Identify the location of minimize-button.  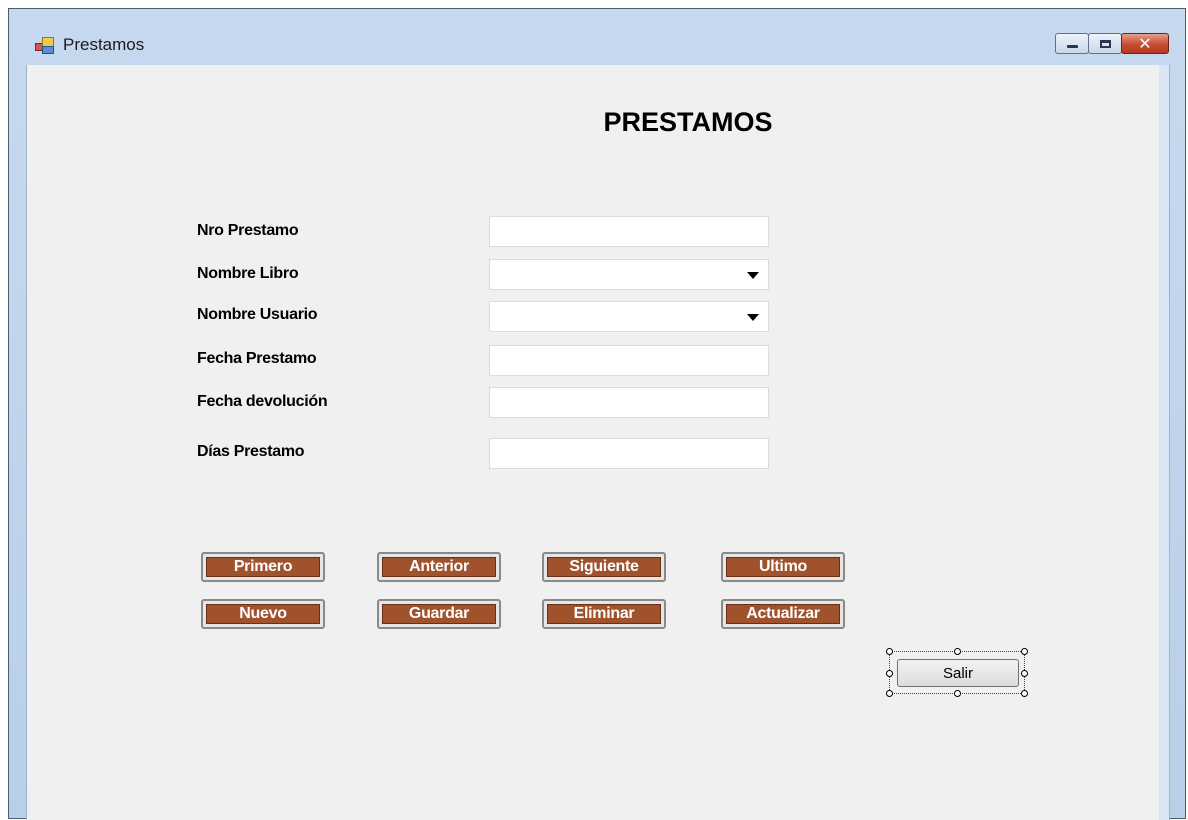
(1072, 43).